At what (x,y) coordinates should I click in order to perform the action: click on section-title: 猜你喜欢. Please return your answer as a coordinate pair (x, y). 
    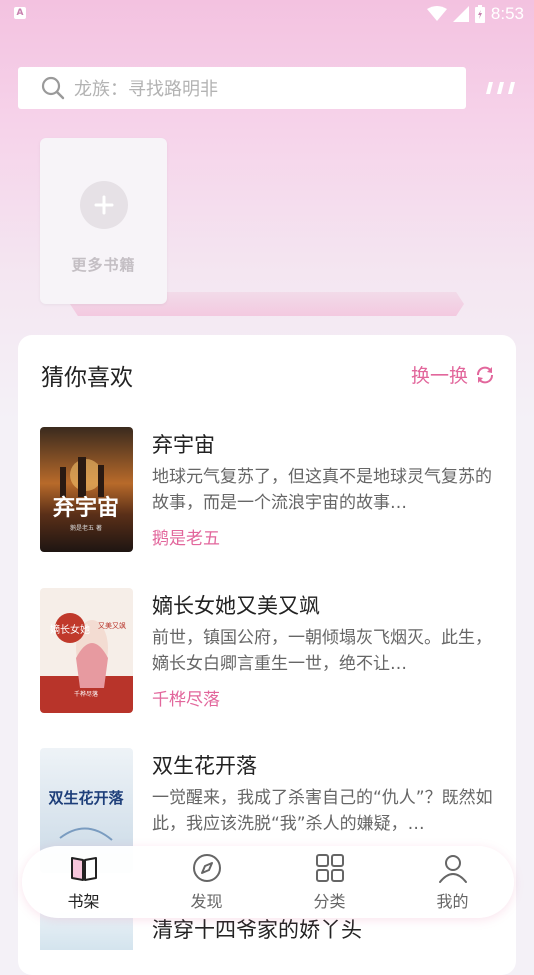
    Looking at the image, I should click on (87, 378).